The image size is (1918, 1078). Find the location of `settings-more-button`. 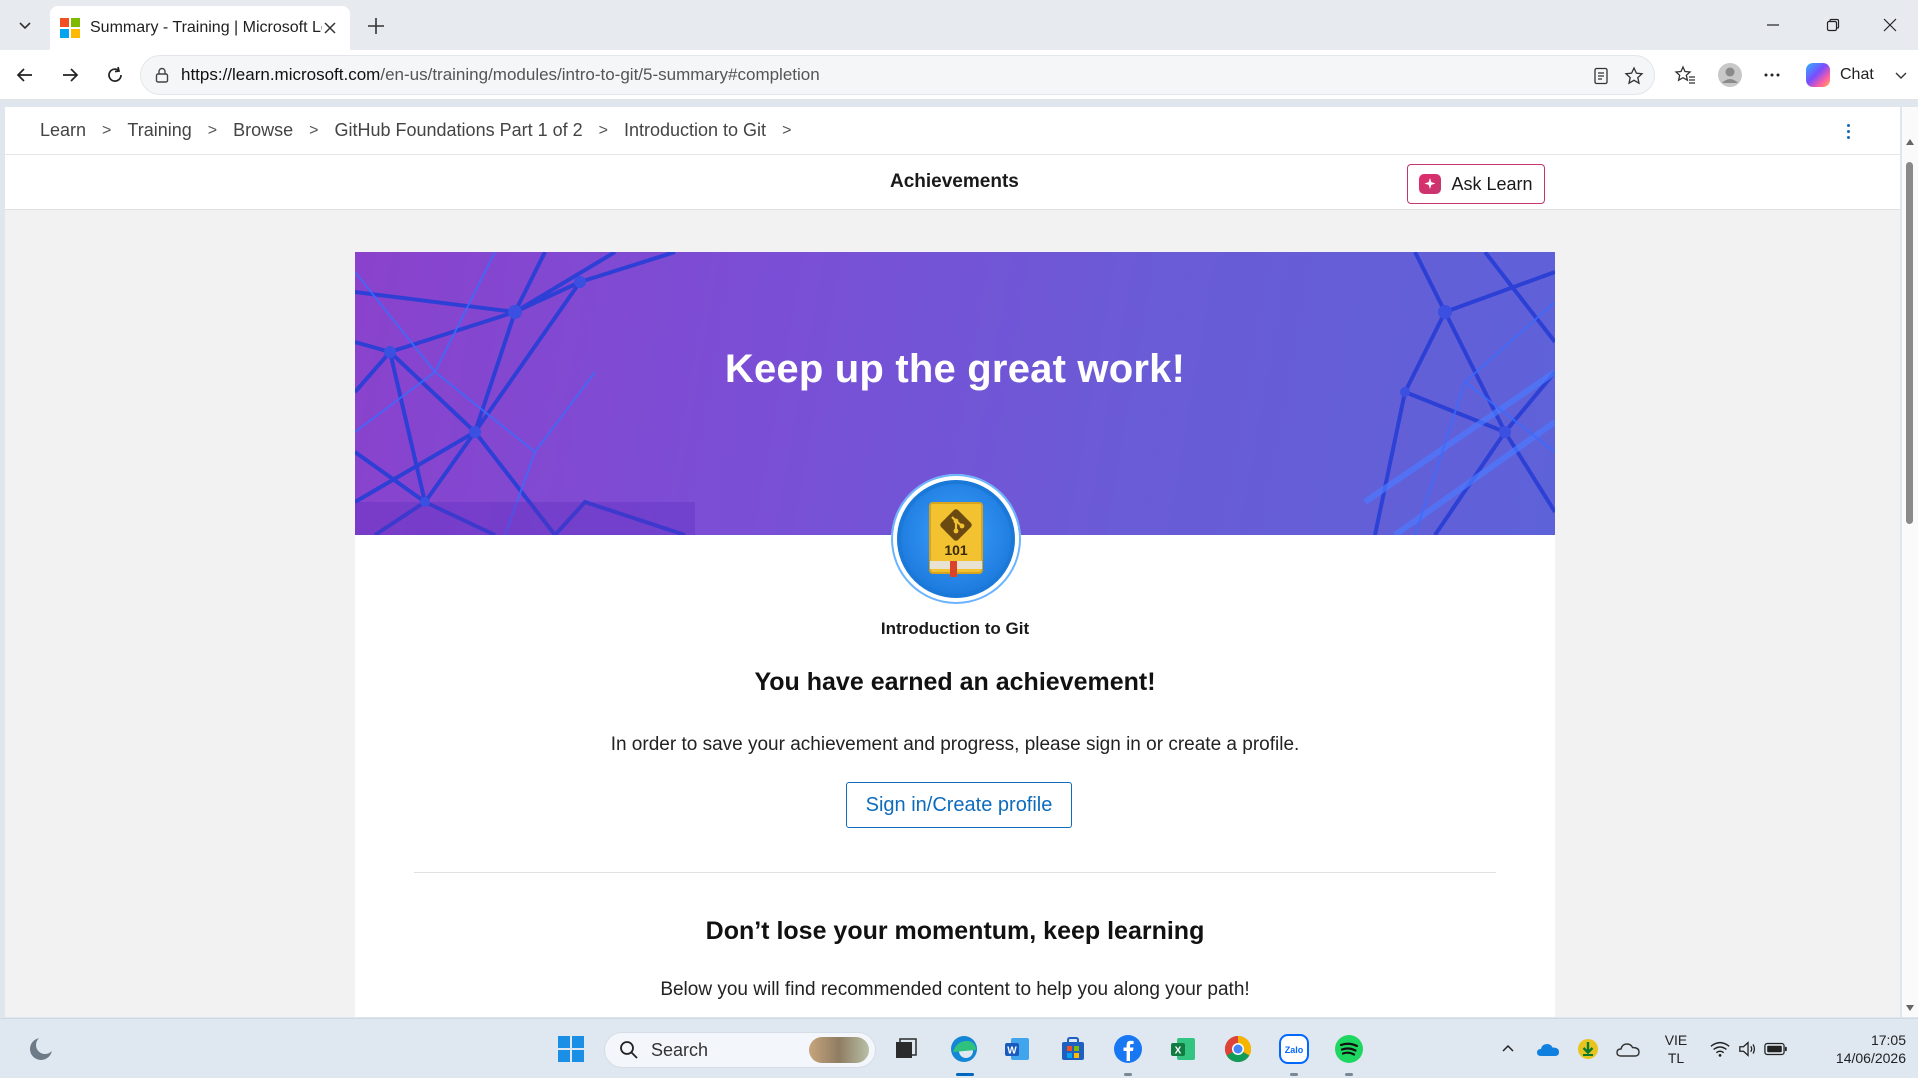

settings-more-button is located at coordinates (1772, 75).